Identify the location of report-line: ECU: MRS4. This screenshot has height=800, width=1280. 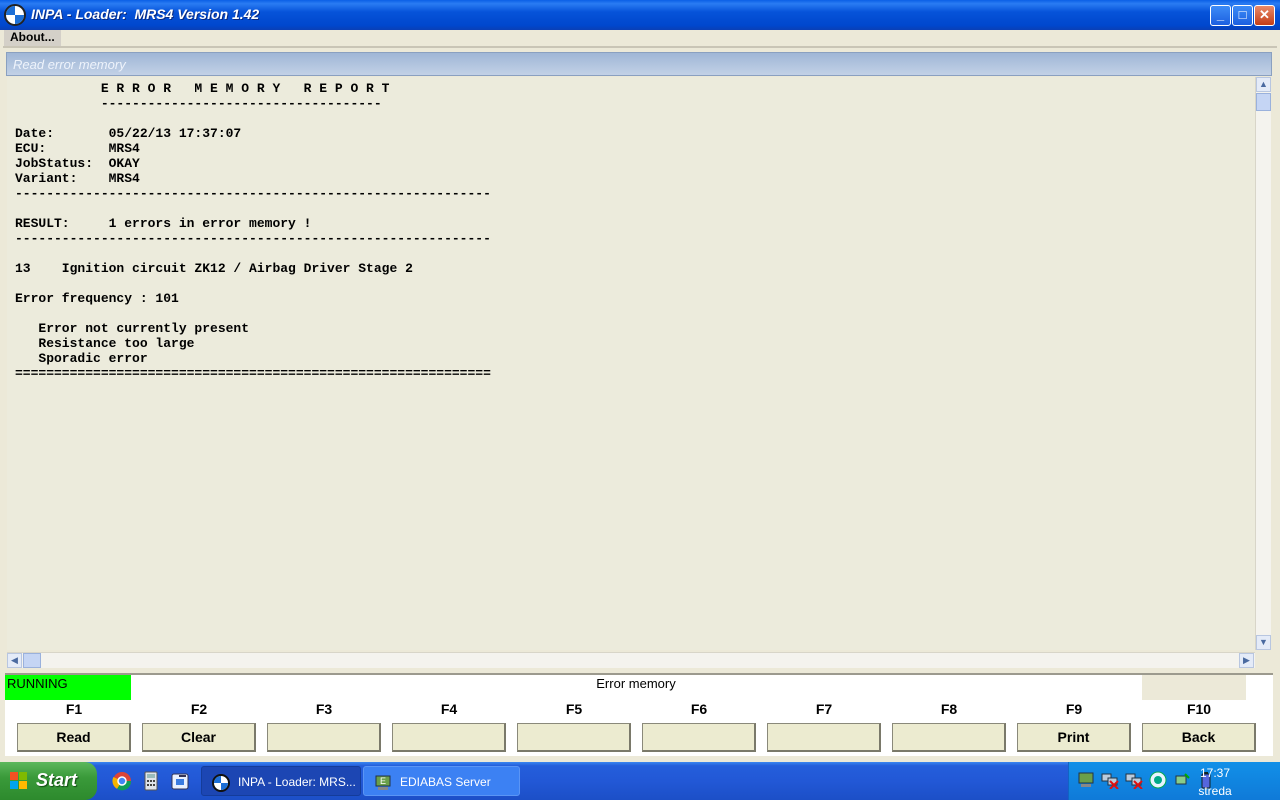
(77, 148).